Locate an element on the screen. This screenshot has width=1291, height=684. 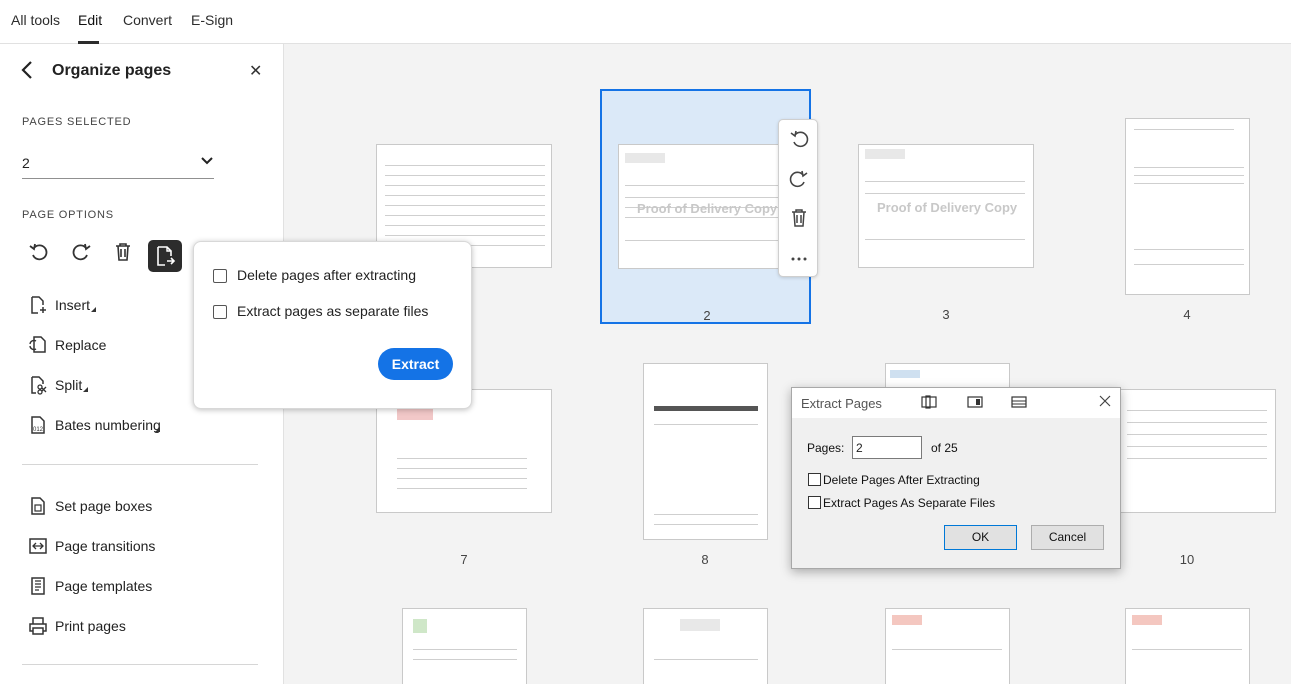
separate-files-label: Extract pages as separate files is located at coordinates (333, 311).